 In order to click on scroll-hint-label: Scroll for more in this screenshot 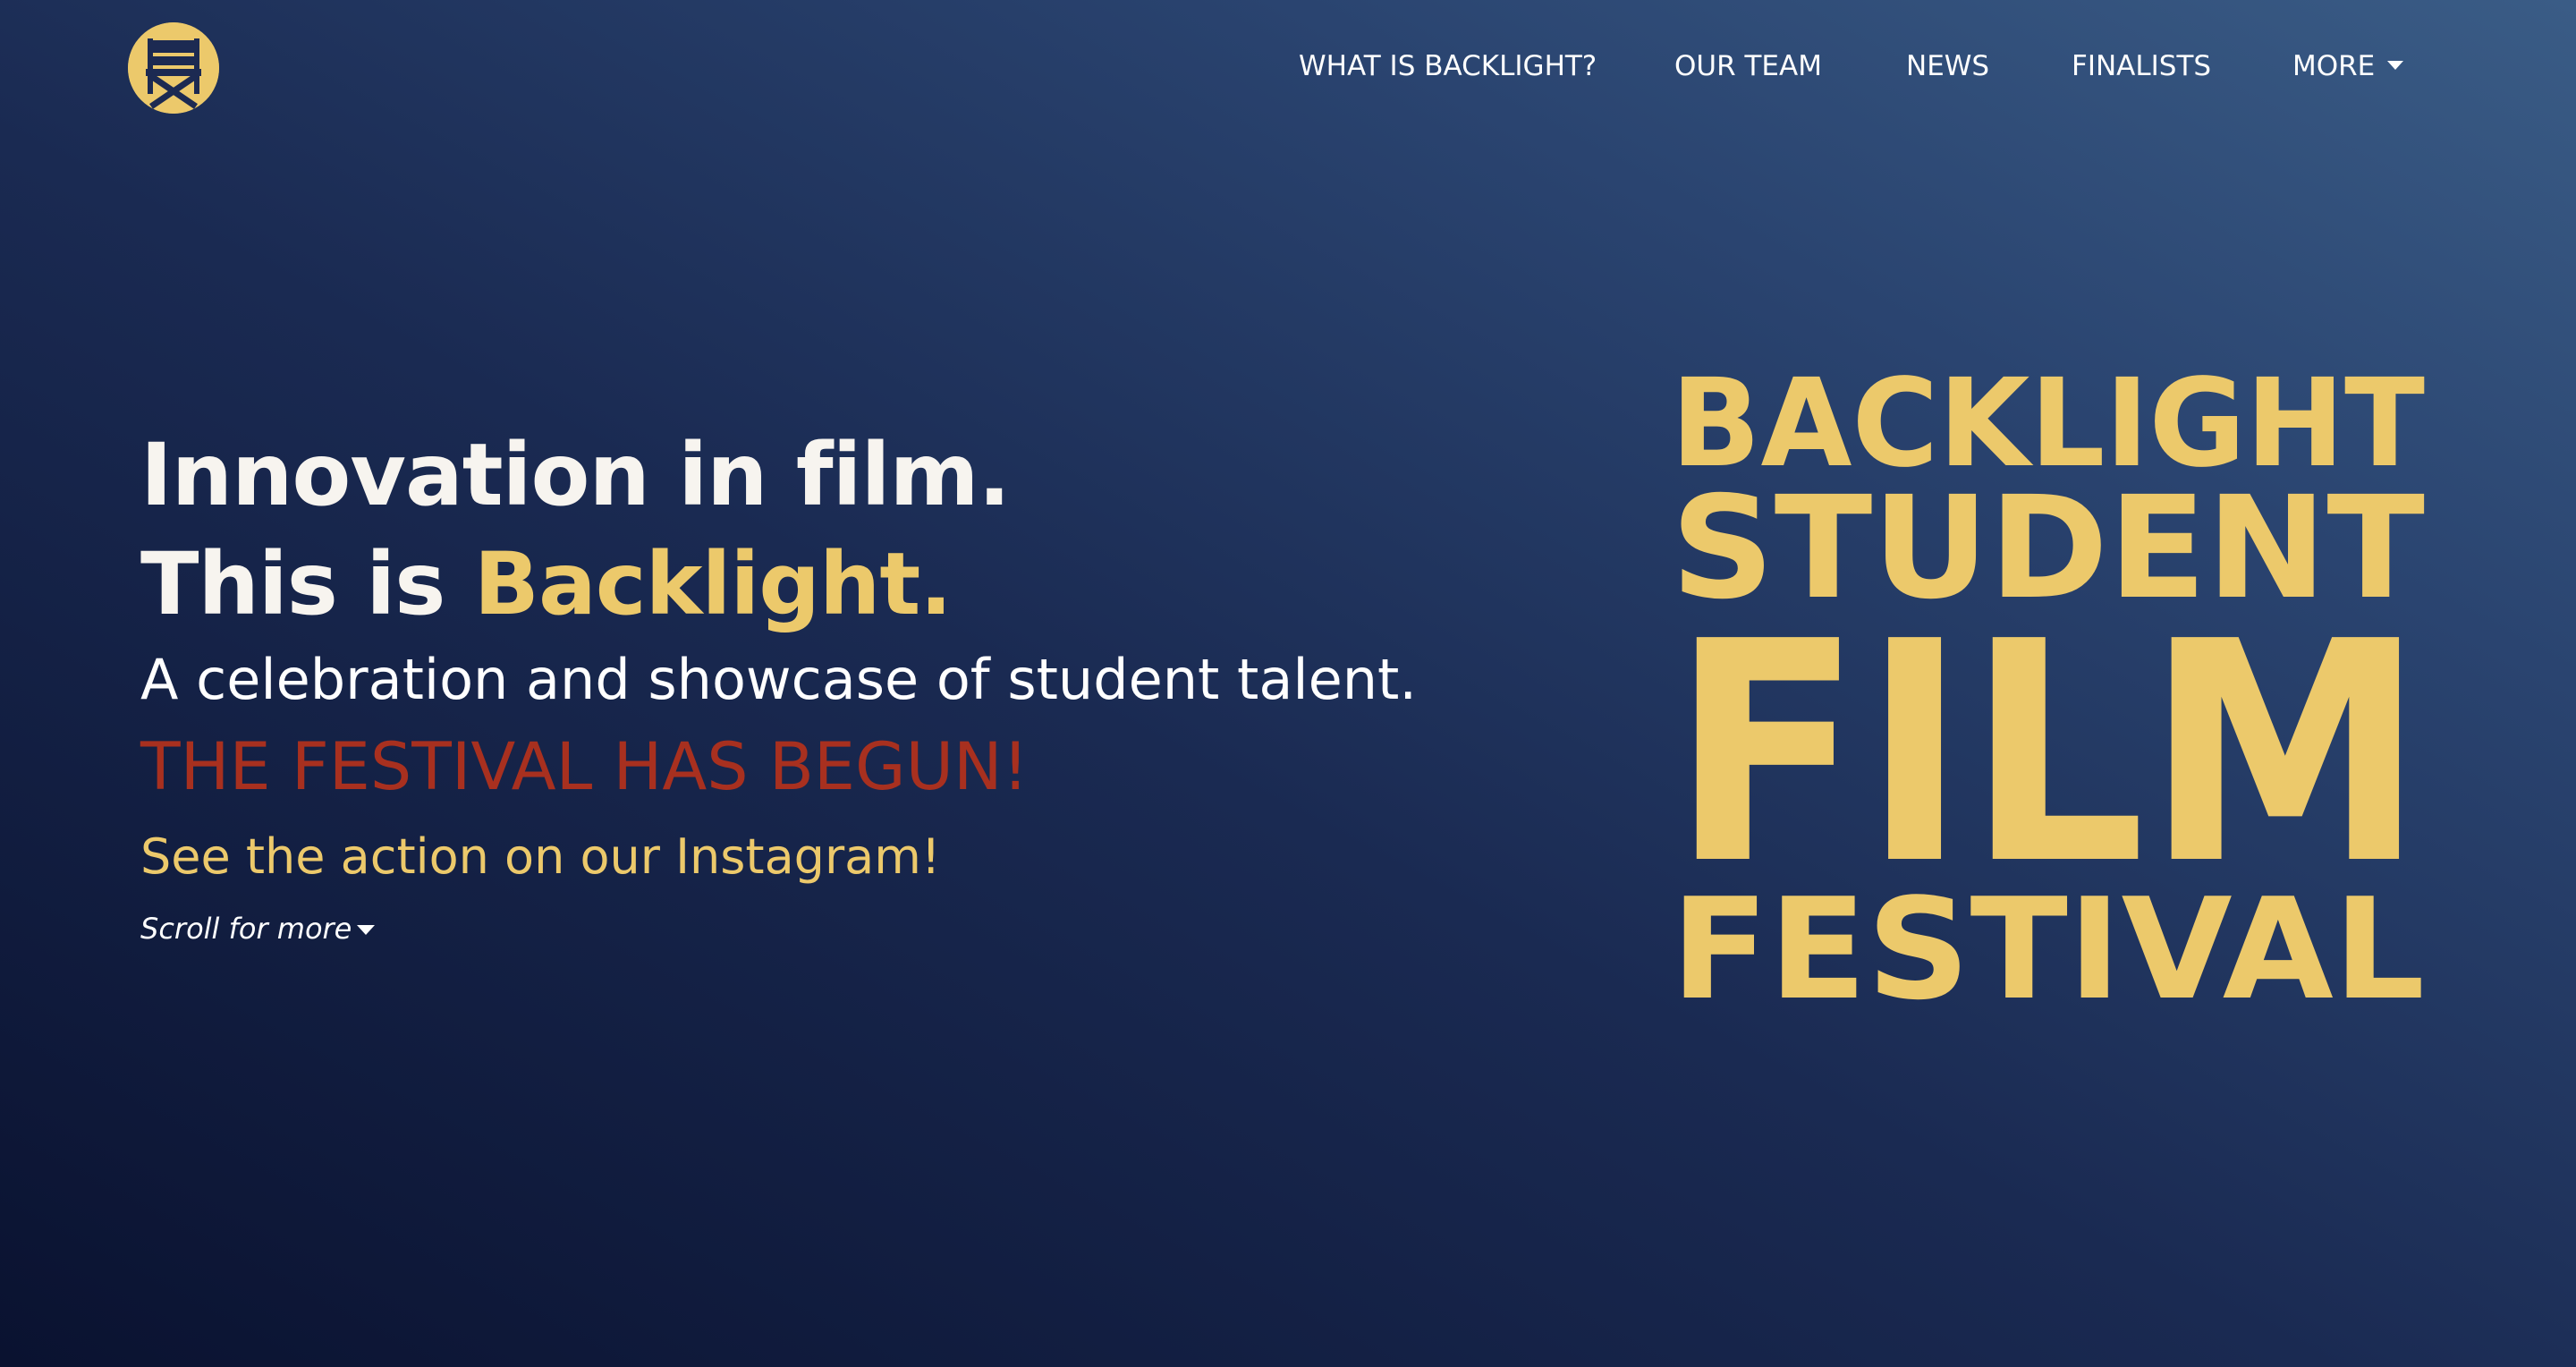, I will do `click(246, 929)`.